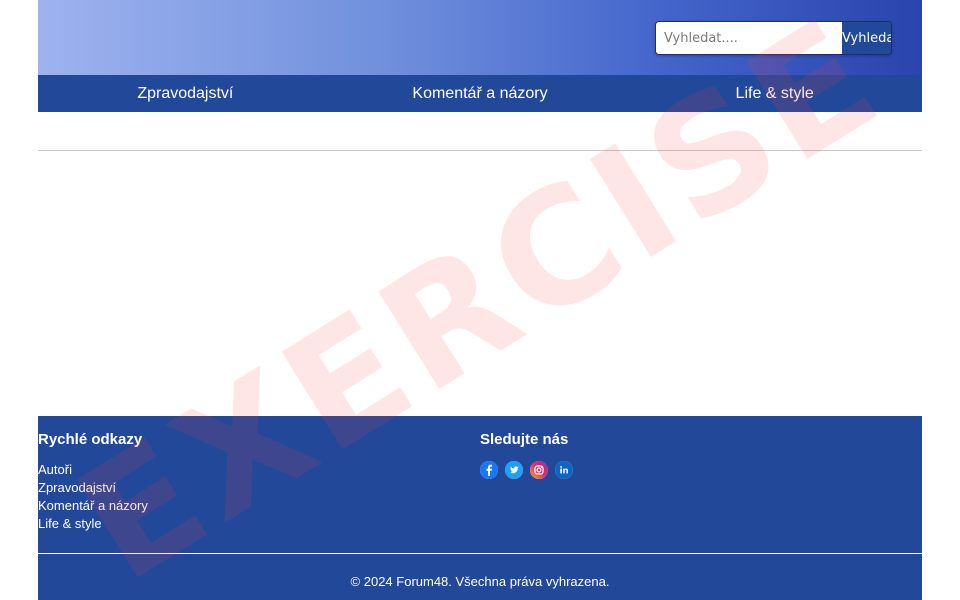 The width and height of the screenshot is (960, 600). I want to click on list-item: Life & style, so click(93, 524).